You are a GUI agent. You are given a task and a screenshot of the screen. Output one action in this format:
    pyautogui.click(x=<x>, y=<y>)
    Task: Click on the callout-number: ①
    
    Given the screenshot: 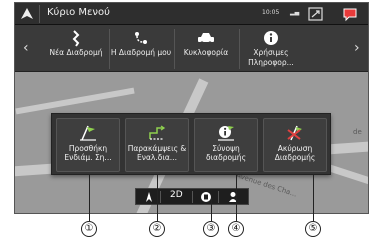 What is the action you would take?
    pyautogui.click(x=89, y=229)
    